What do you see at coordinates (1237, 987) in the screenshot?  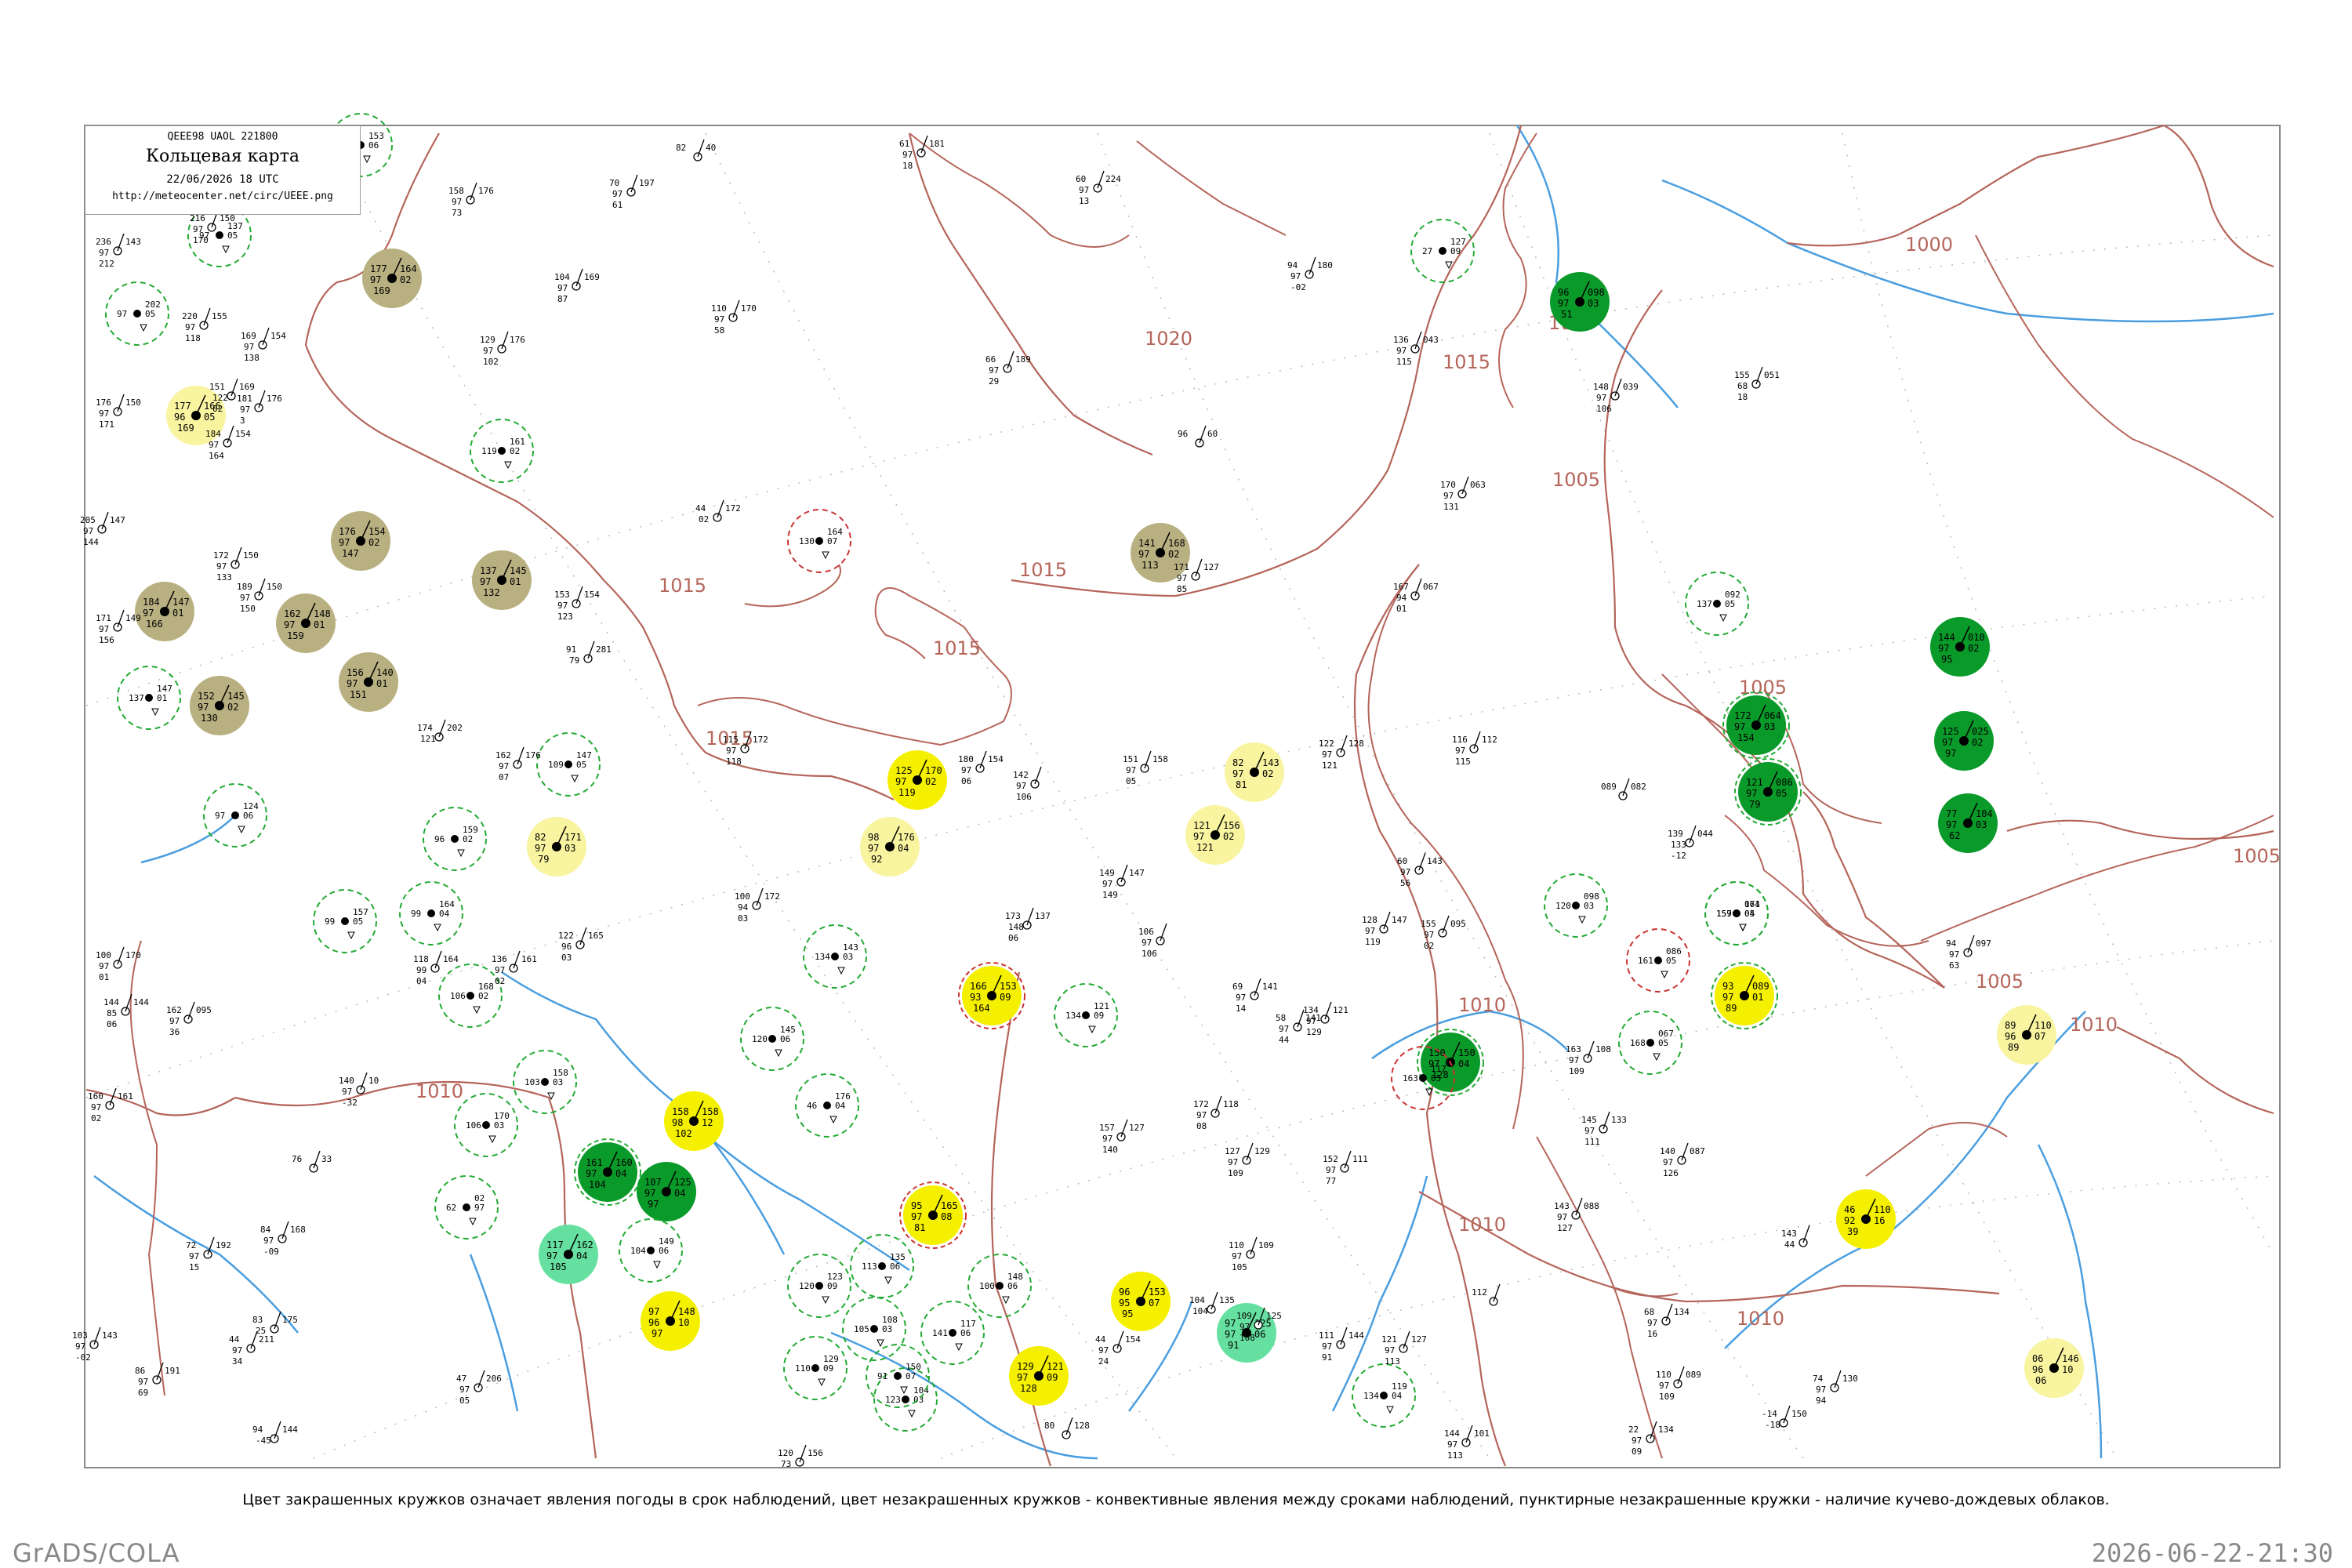 I see `temp-value: 69` at bounding box center [1237, 987].